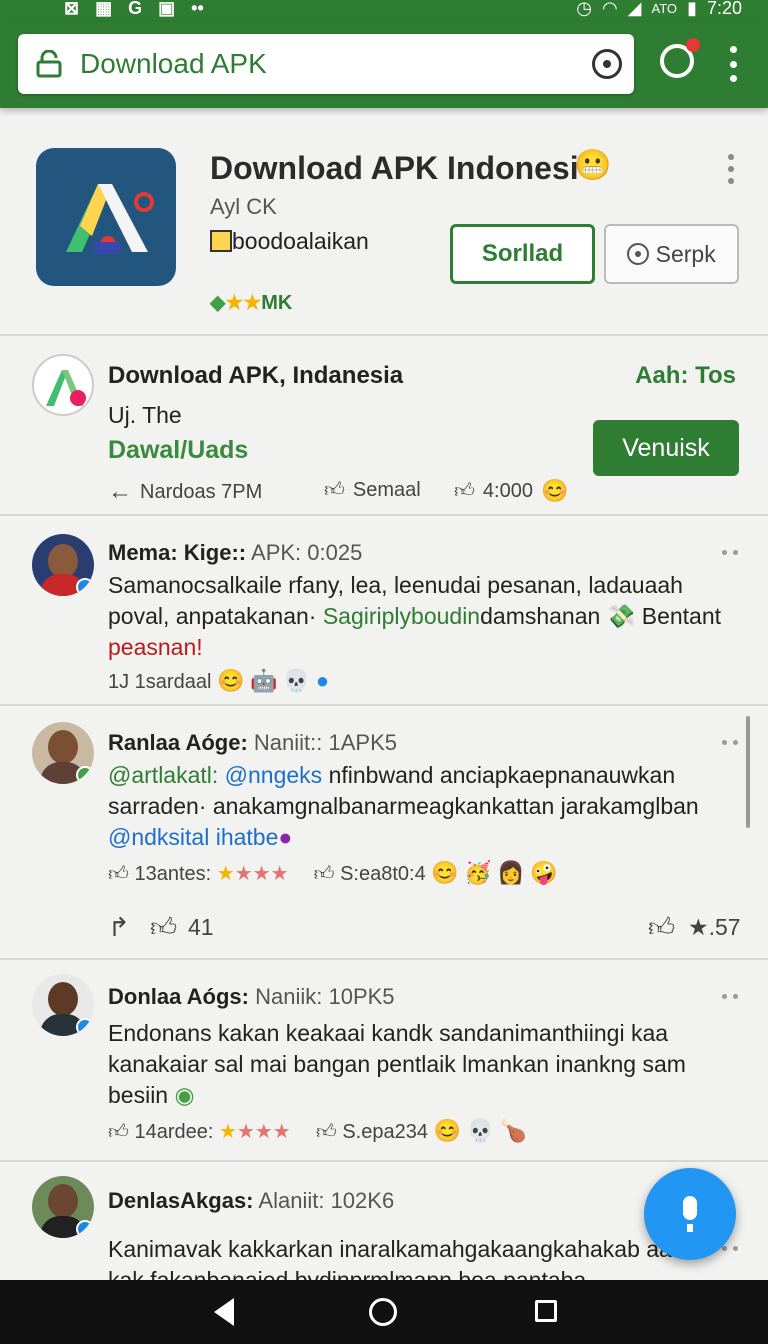 The height and width of the screenshot is (1344, 768). What do you see at coordinates (173, 63) in the screenshot?
I see `url-text: Download APK` at bounding box center [173, 63].